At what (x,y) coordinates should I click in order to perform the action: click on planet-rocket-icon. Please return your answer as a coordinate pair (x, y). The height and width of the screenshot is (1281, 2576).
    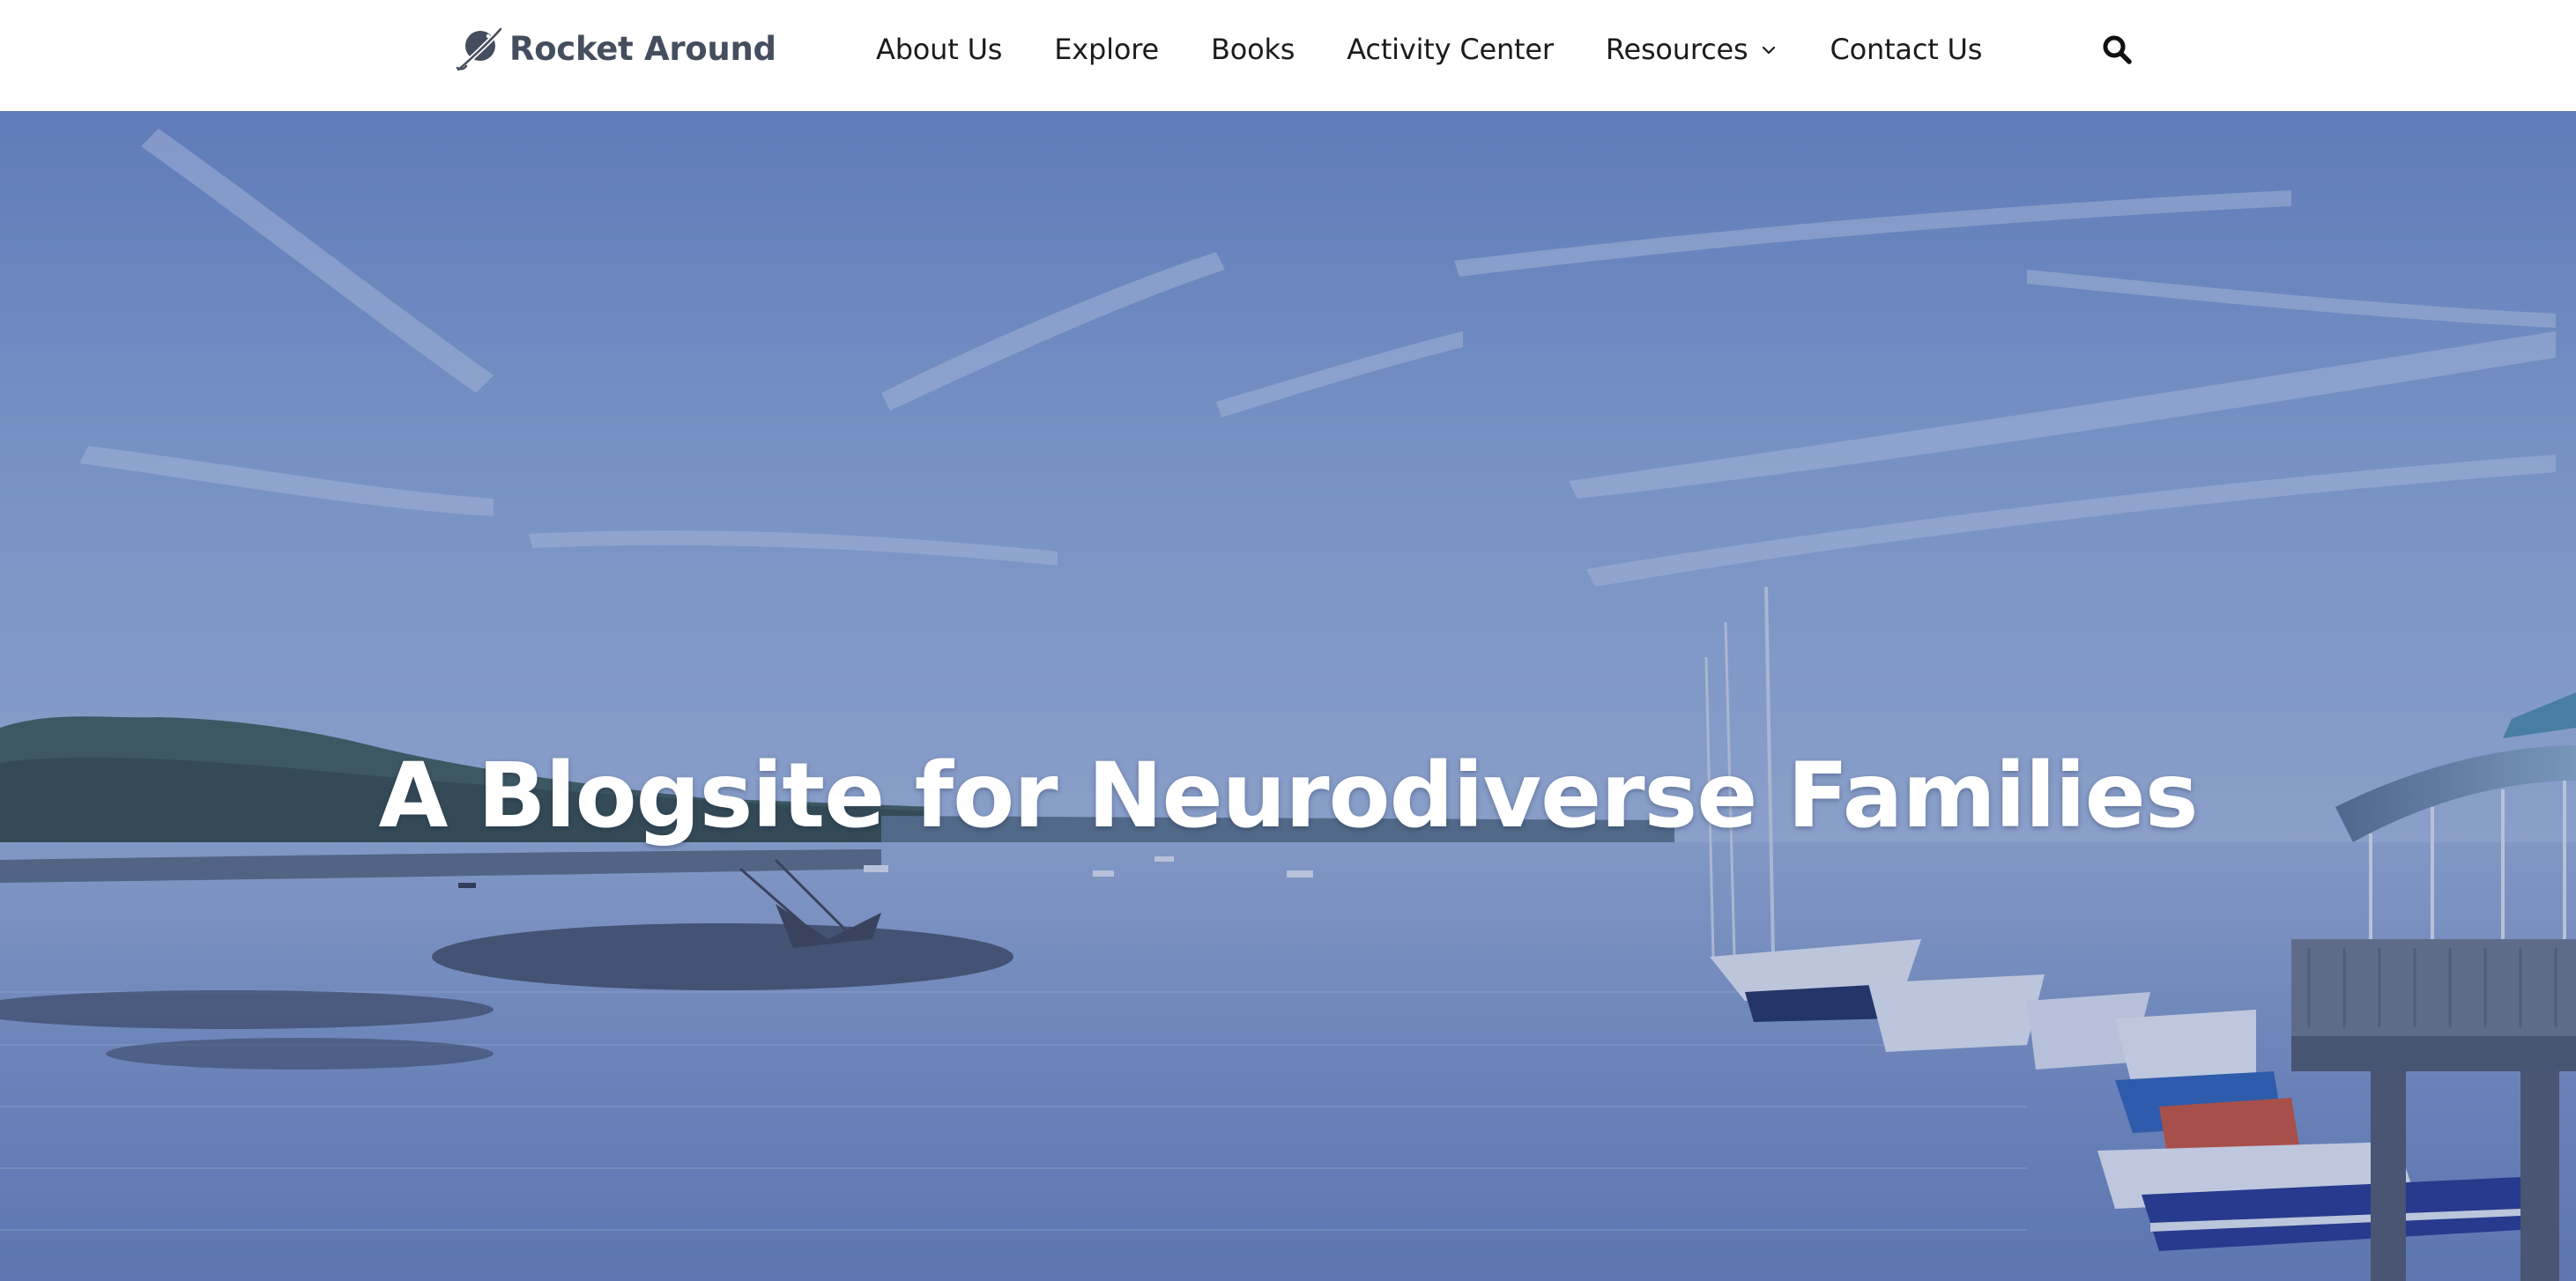
    Looking at the image, I should click on (479, 49).